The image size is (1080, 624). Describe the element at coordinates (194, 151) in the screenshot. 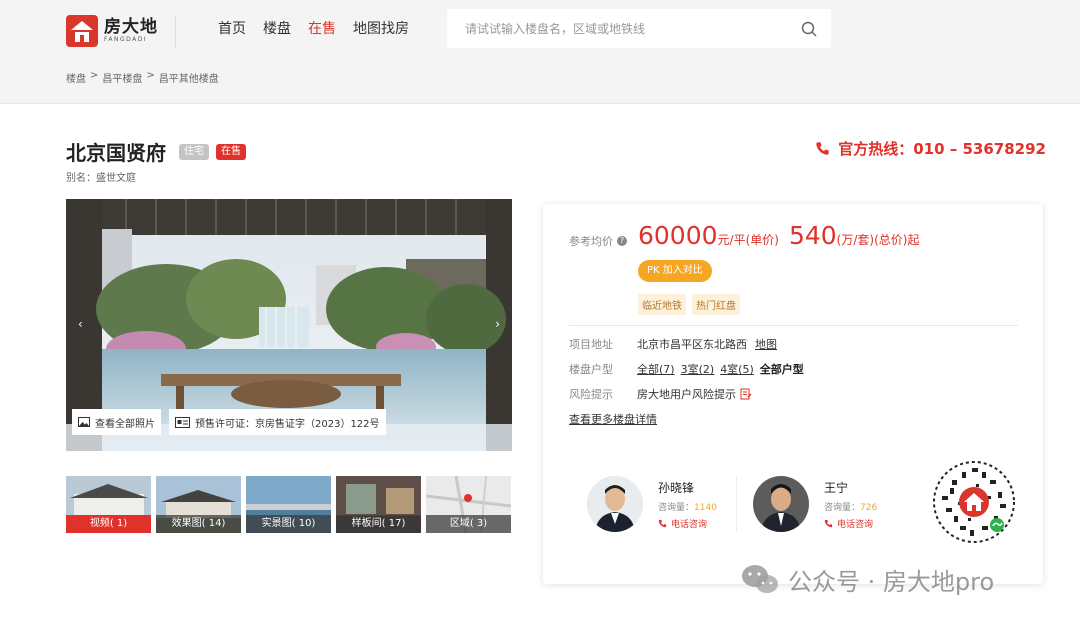

I see `type-badge: 住宅` at that location.